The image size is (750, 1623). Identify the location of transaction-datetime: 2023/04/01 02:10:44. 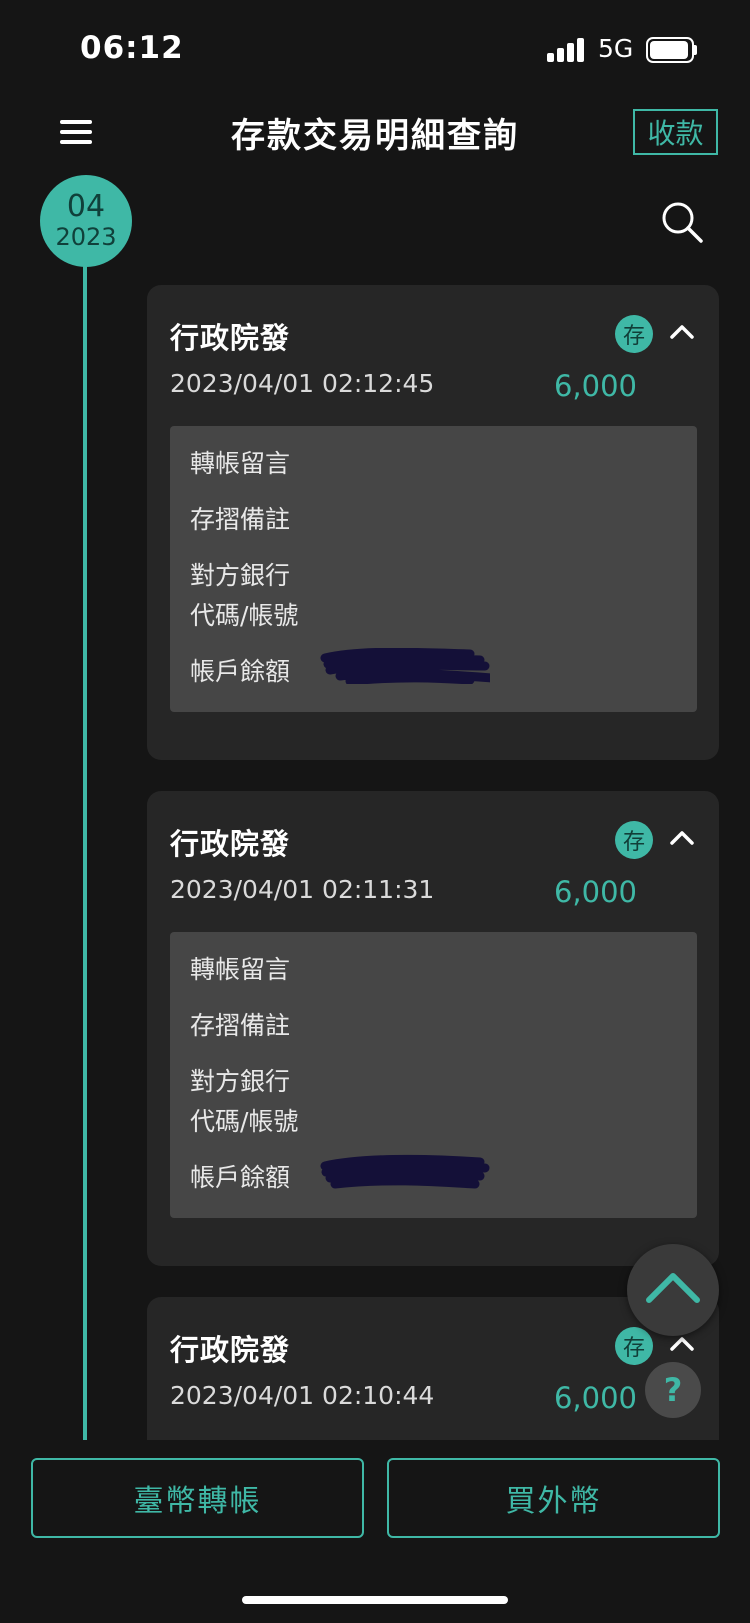
(302, 1395).